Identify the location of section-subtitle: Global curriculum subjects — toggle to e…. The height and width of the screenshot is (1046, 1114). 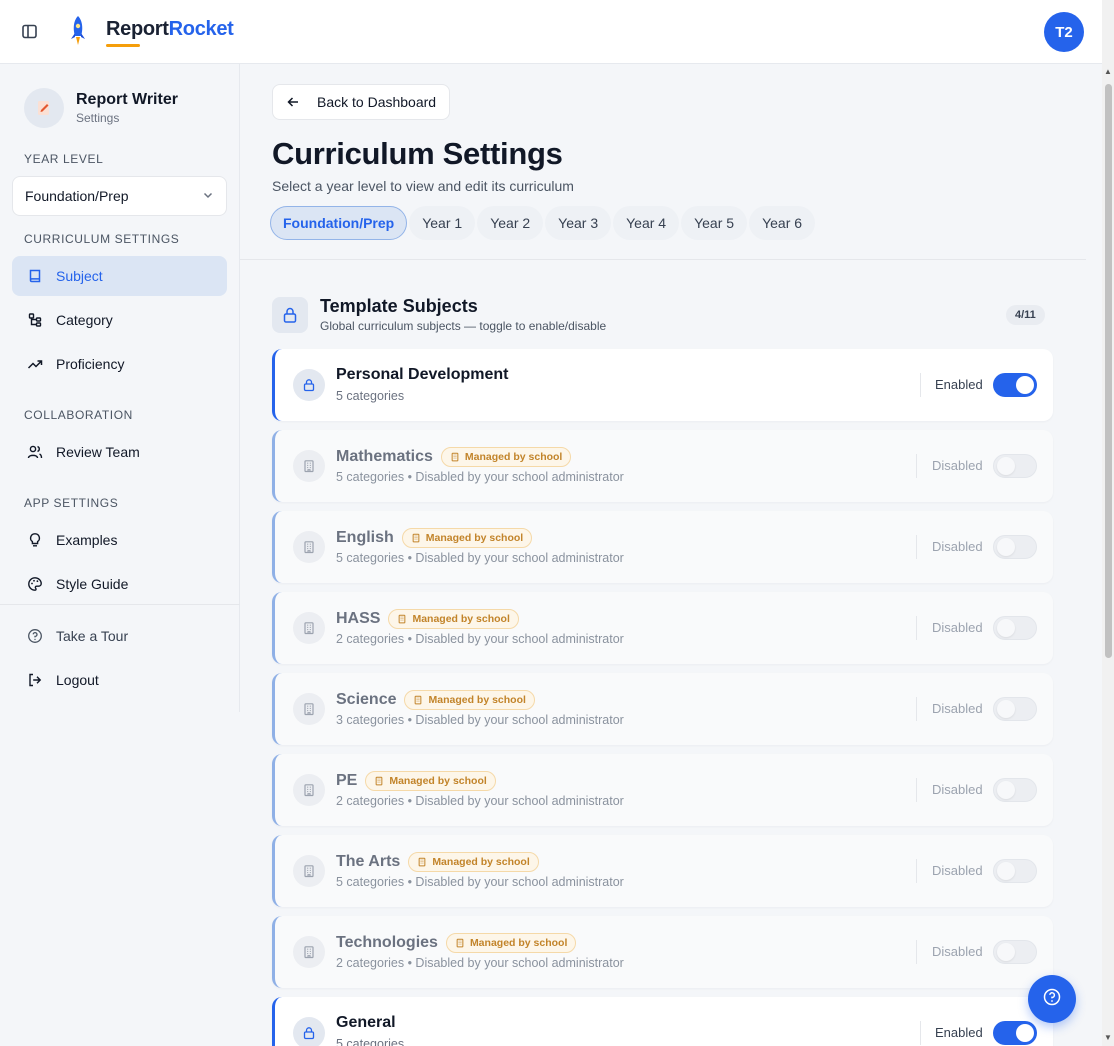
(463, 326).